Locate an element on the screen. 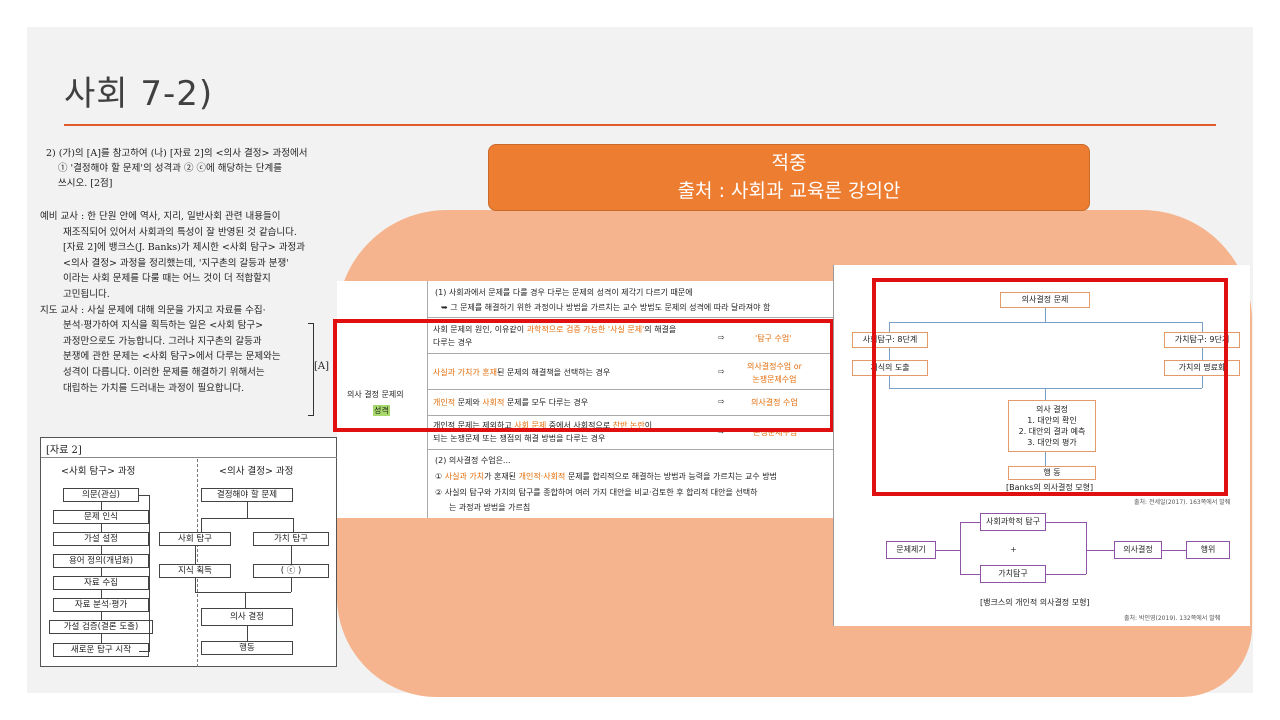 The height and width of the screenshot is (720, 1280). merge-line is located at coordinates (243, 592).